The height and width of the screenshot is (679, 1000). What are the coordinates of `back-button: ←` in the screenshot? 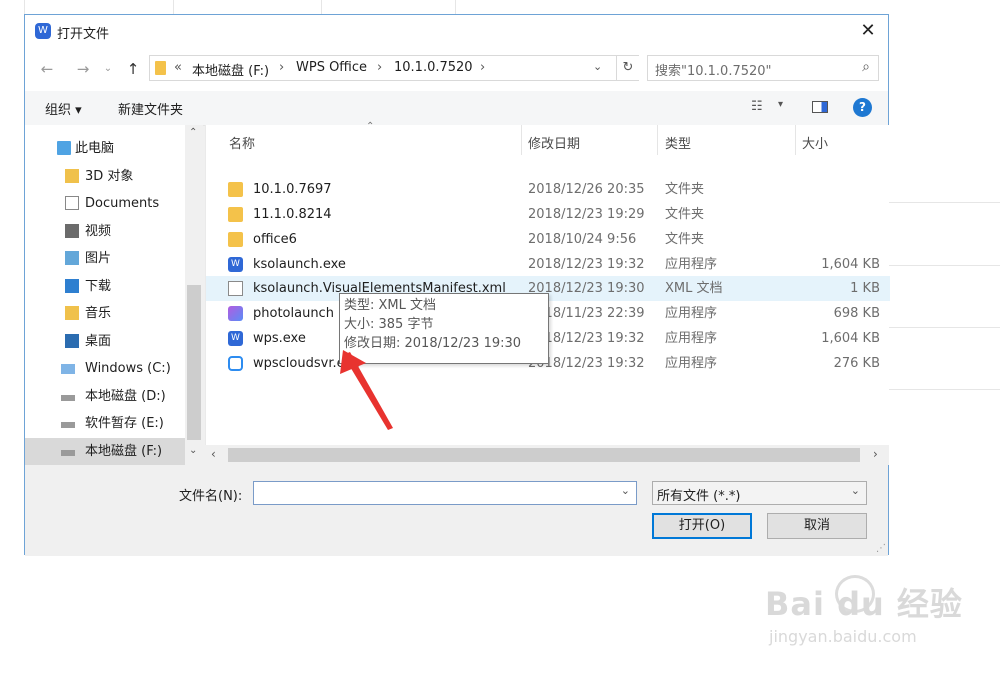 It's located at (47, 69).